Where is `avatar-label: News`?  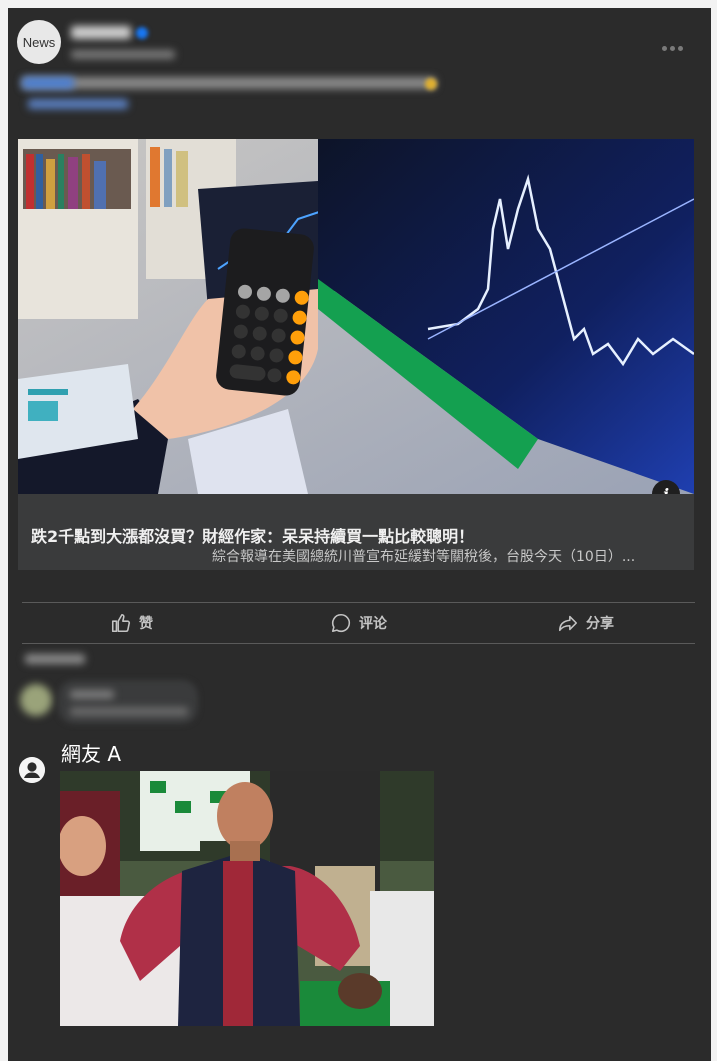 avatar-label: News is located at coordinates (39, 42).